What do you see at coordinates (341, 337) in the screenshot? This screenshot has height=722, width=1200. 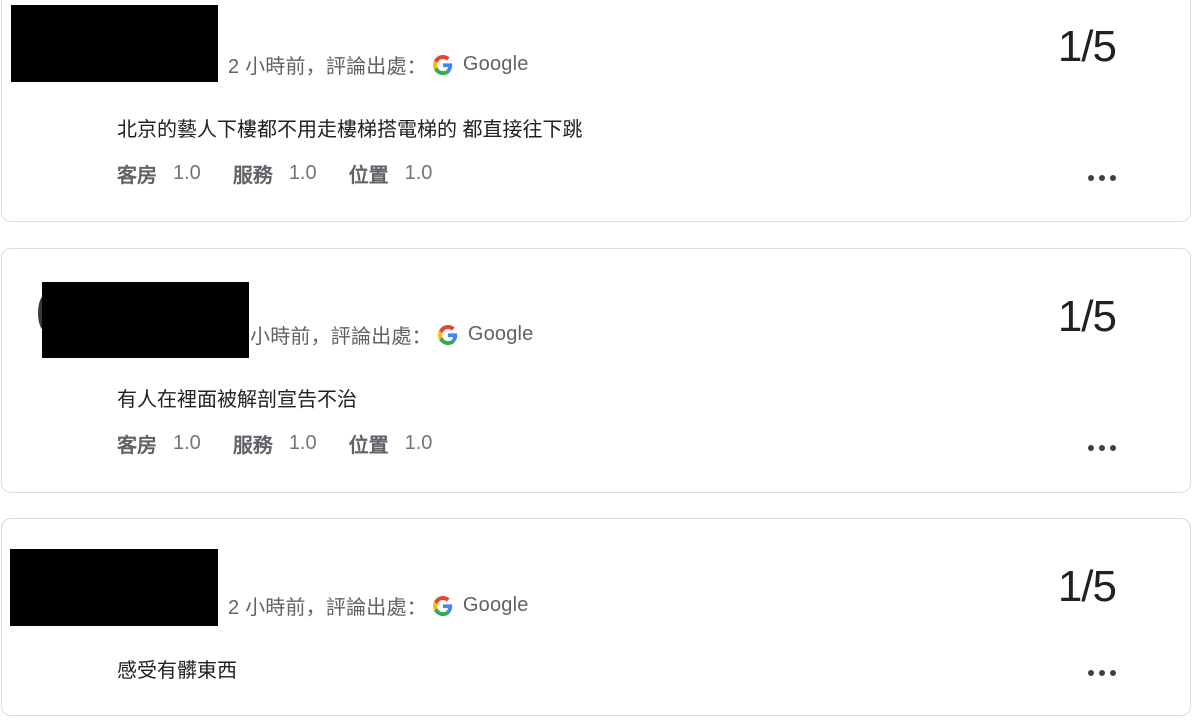 I see `review-time: 小時前，評論出處：` at bounding box center [341, 337].